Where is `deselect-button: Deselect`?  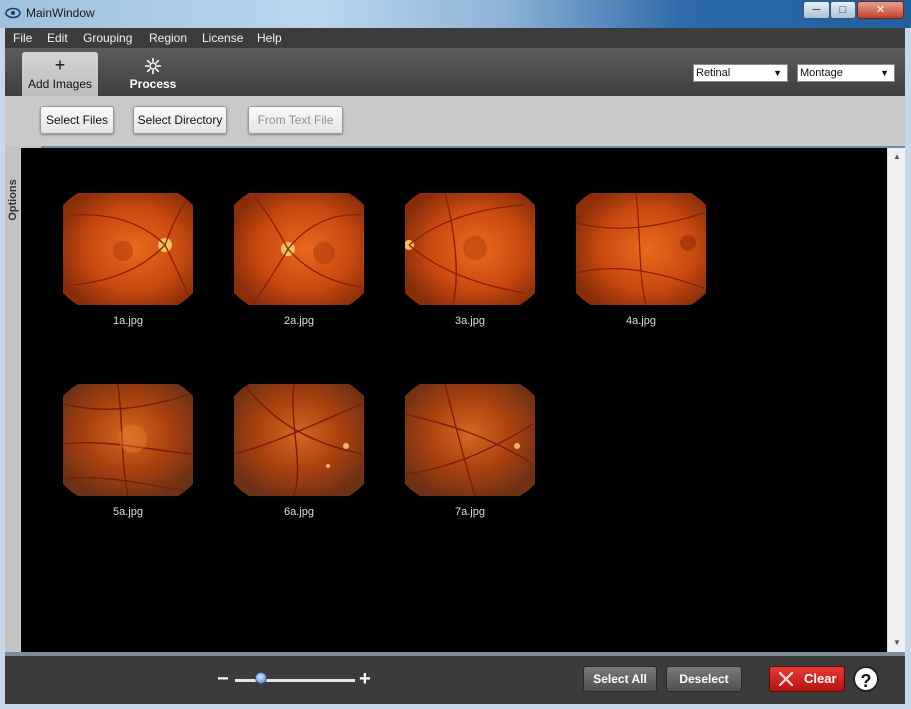 deselect-button: Deselect is located at coordinates (704, 679).